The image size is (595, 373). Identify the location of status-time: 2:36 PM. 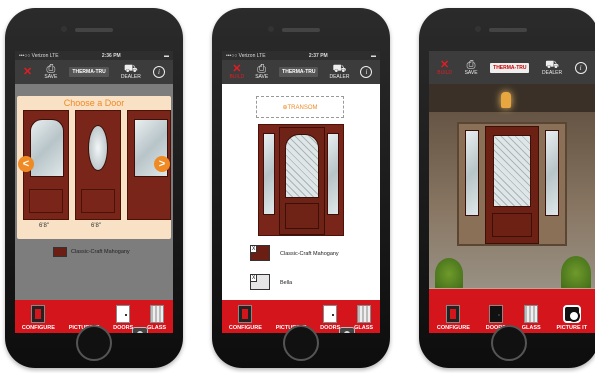
(111, 55).